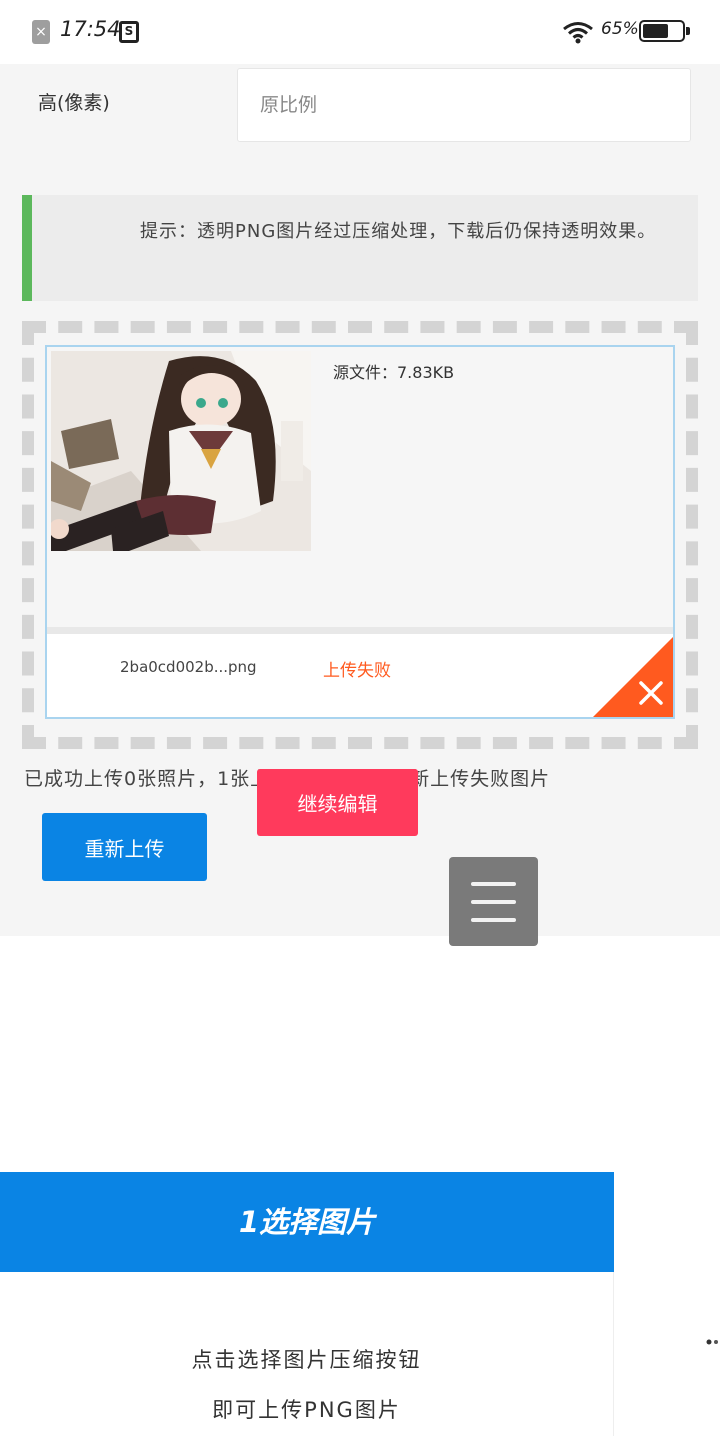 This screenshot has width=720, height=1436. What do you see at coordinates (90, 29) in the screenshot?
I see `status-time: 17:54` at bounding box center [90, 29].